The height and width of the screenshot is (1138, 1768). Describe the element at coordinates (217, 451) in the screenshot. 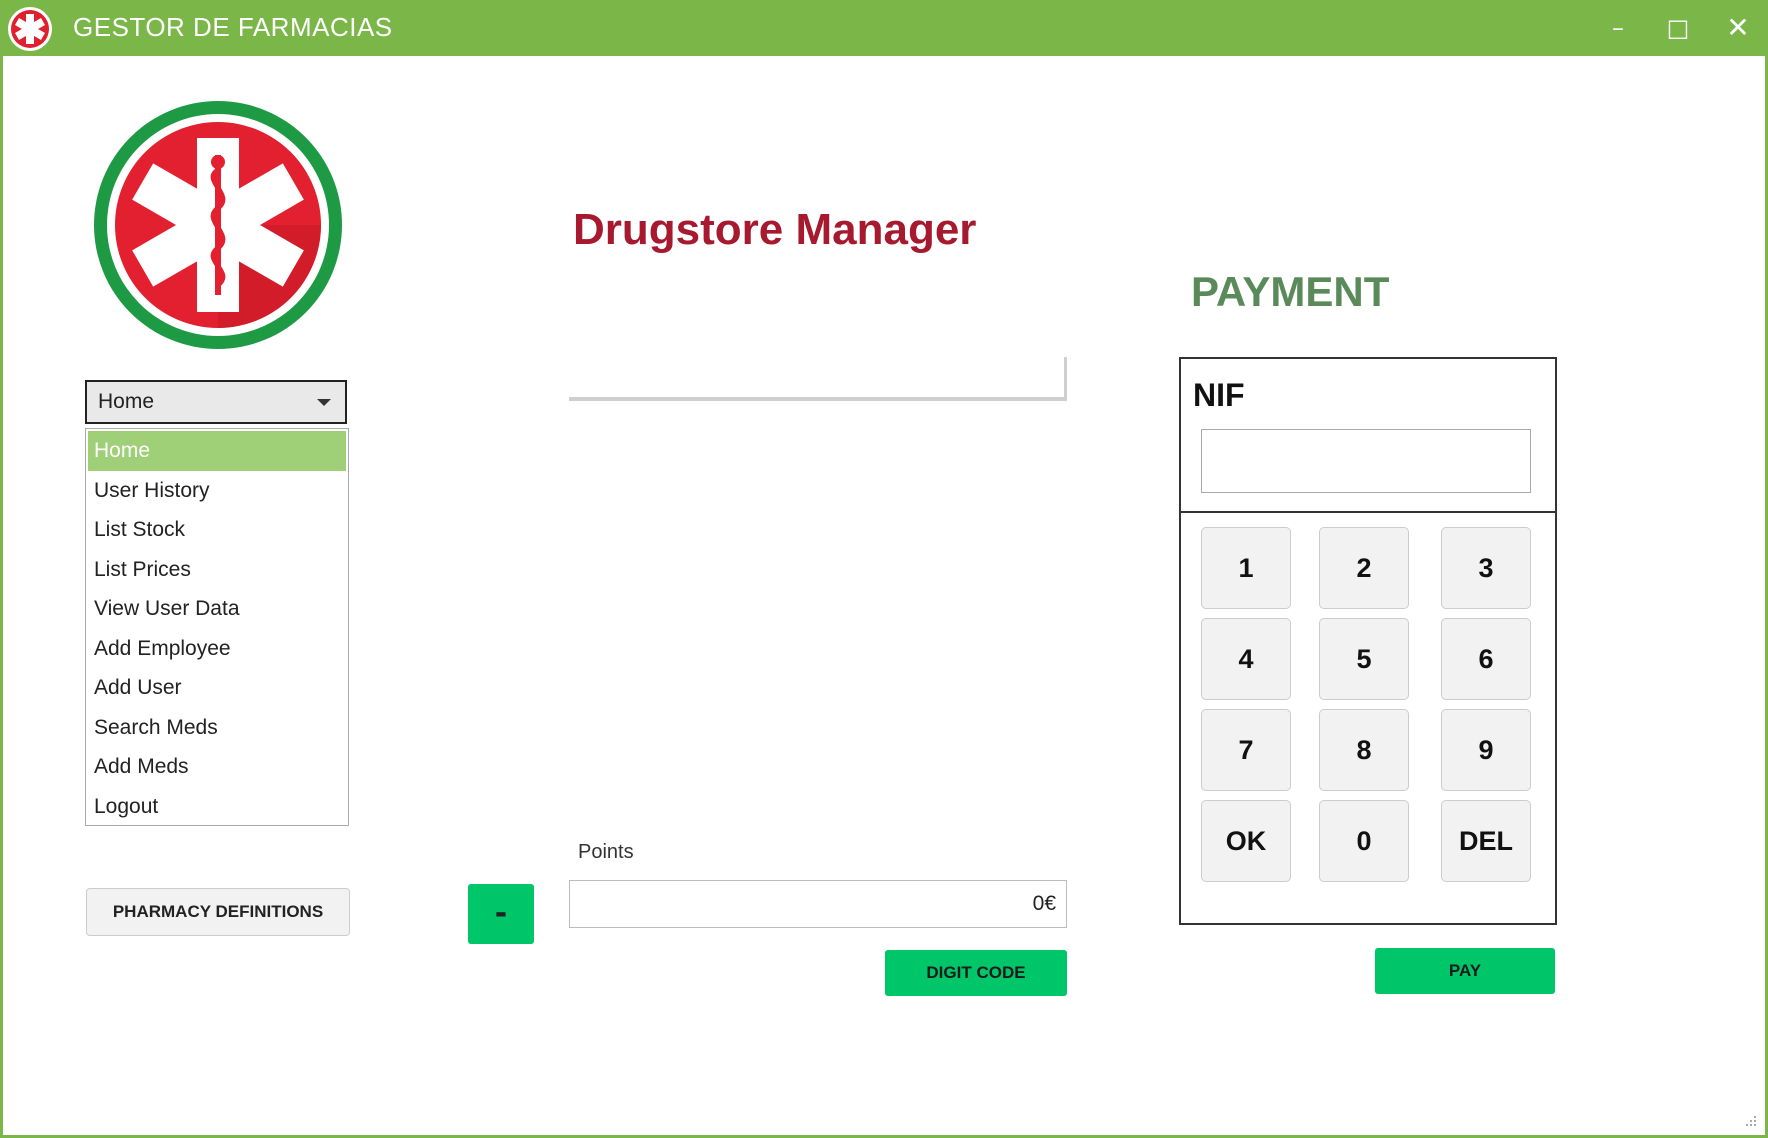

I see `menu-item-home: Home` at that location.